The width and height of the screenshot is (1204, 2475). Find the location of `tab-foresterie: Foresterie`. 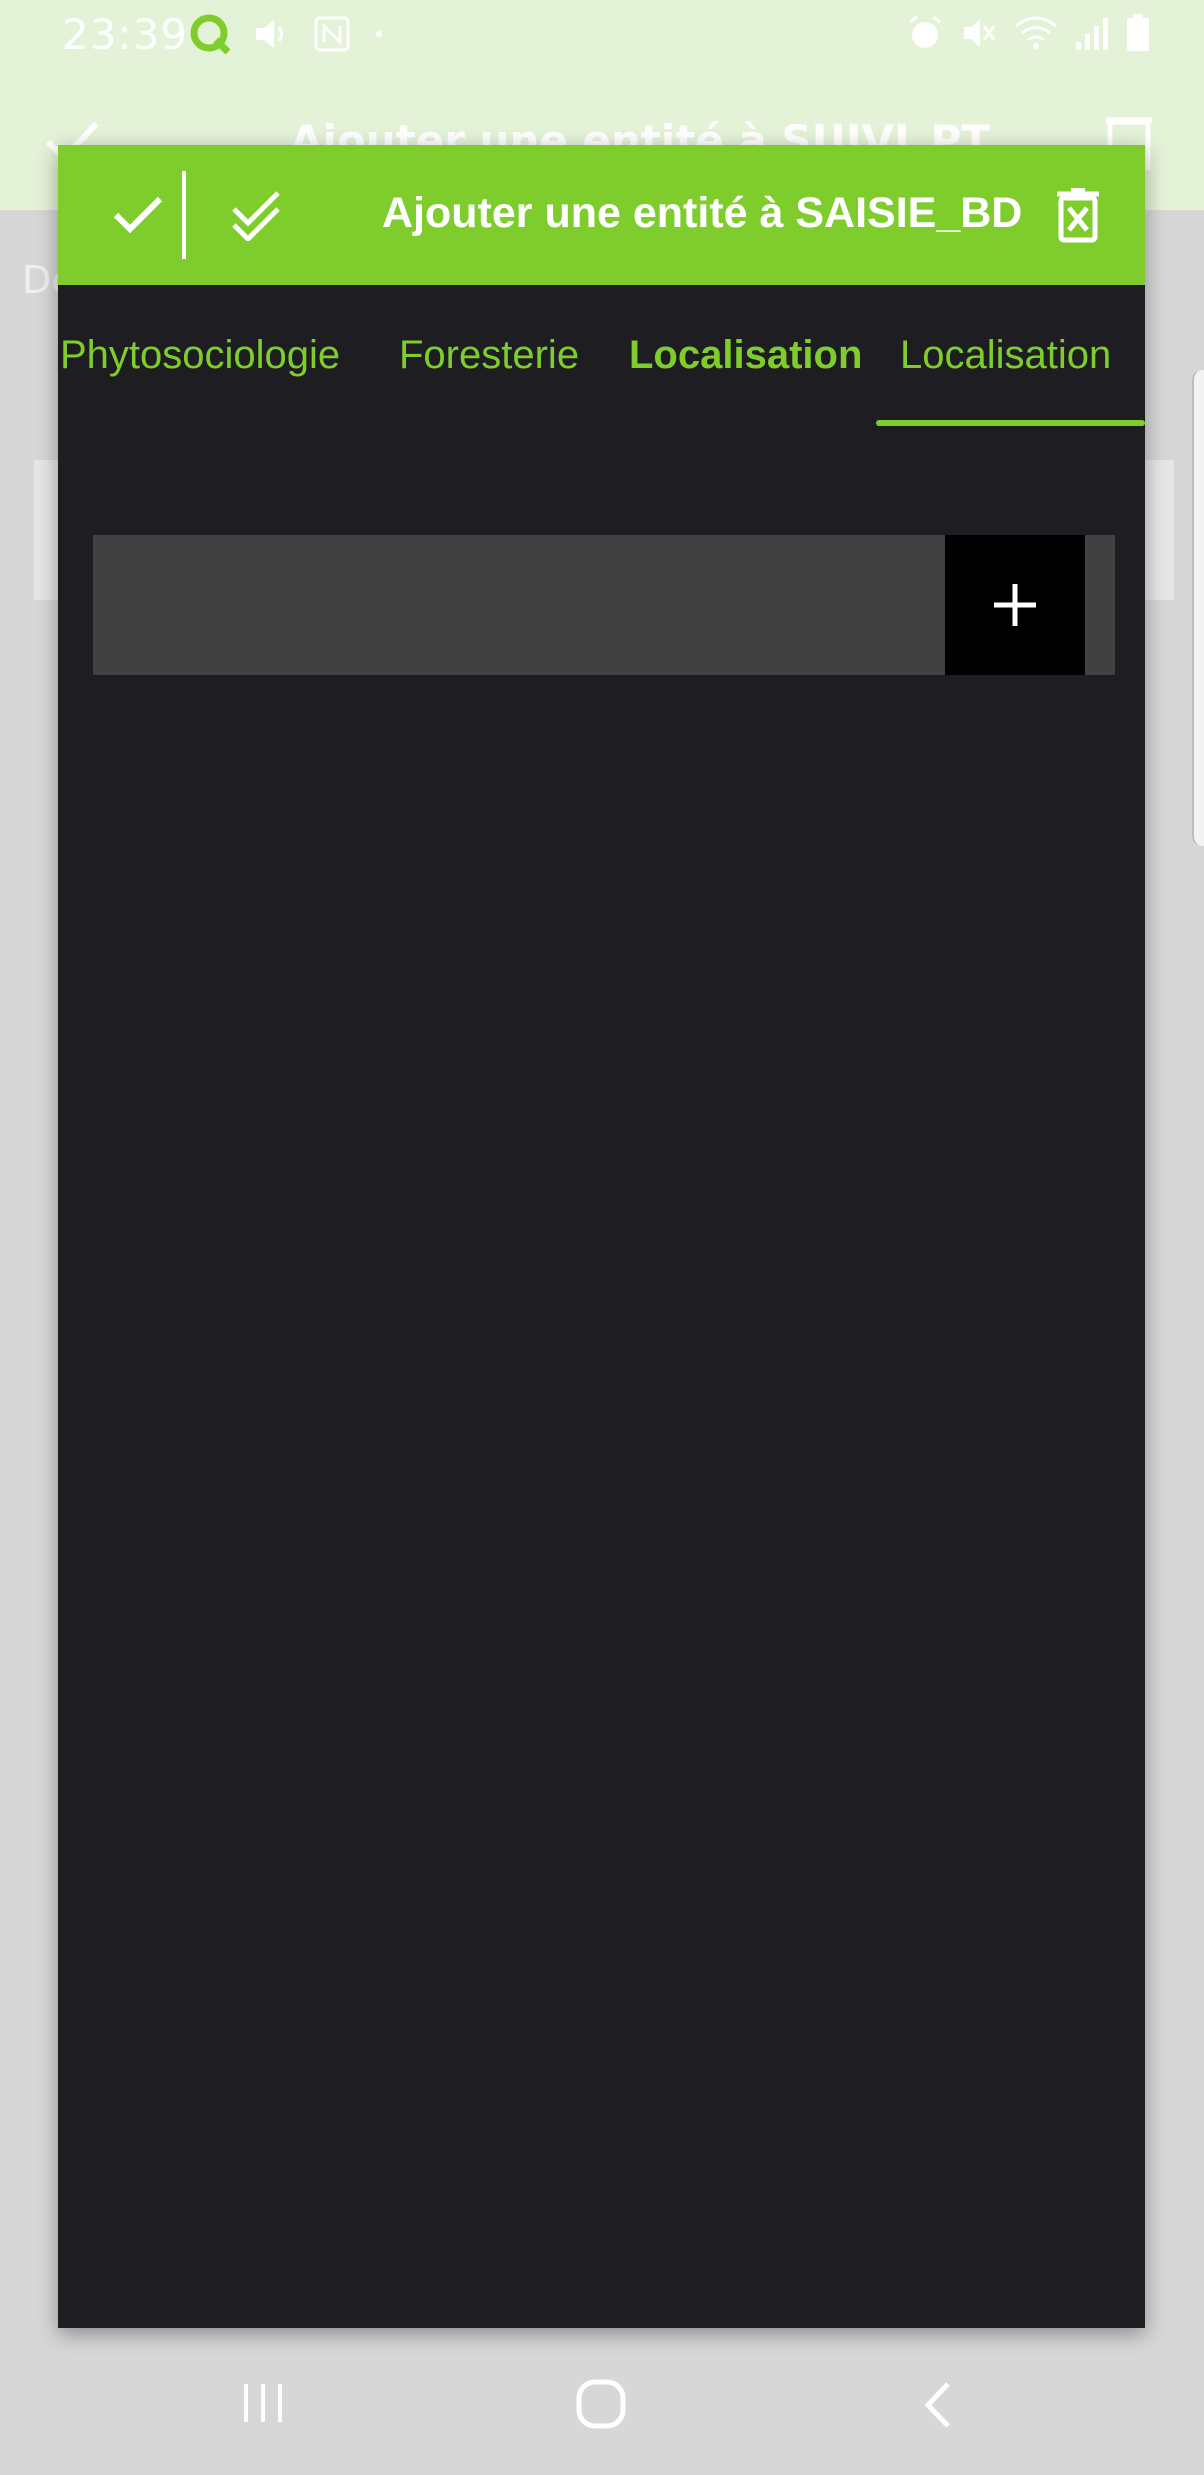

tab-foresterie: Foresterie is located at coordinates (489, 355).